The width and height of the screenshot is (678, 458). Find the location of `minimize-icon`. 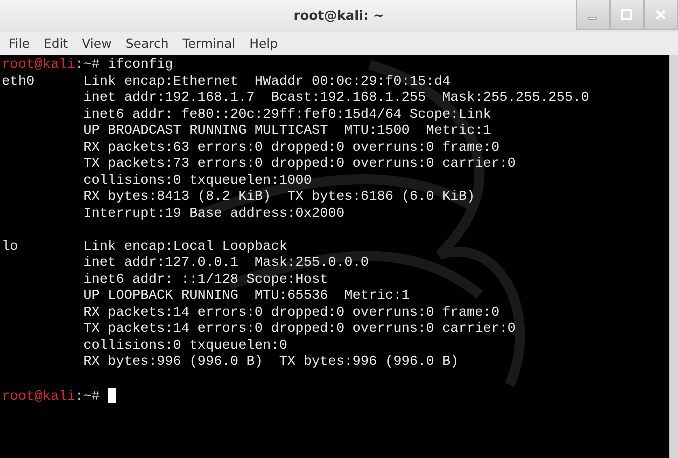

minimize-icon is located at coordinates (593, 18).